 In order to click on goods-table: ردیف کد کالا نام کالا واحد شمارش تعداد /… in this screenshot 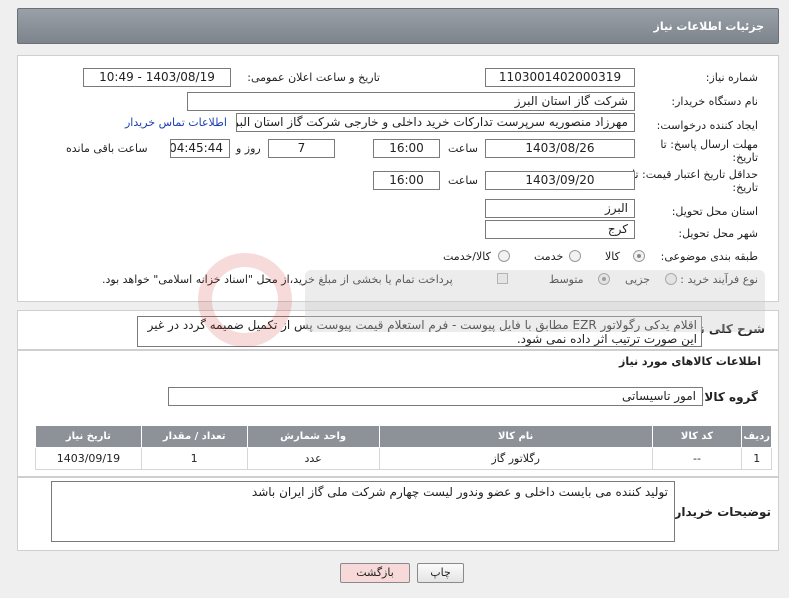, I will do `click(403, 447)`.